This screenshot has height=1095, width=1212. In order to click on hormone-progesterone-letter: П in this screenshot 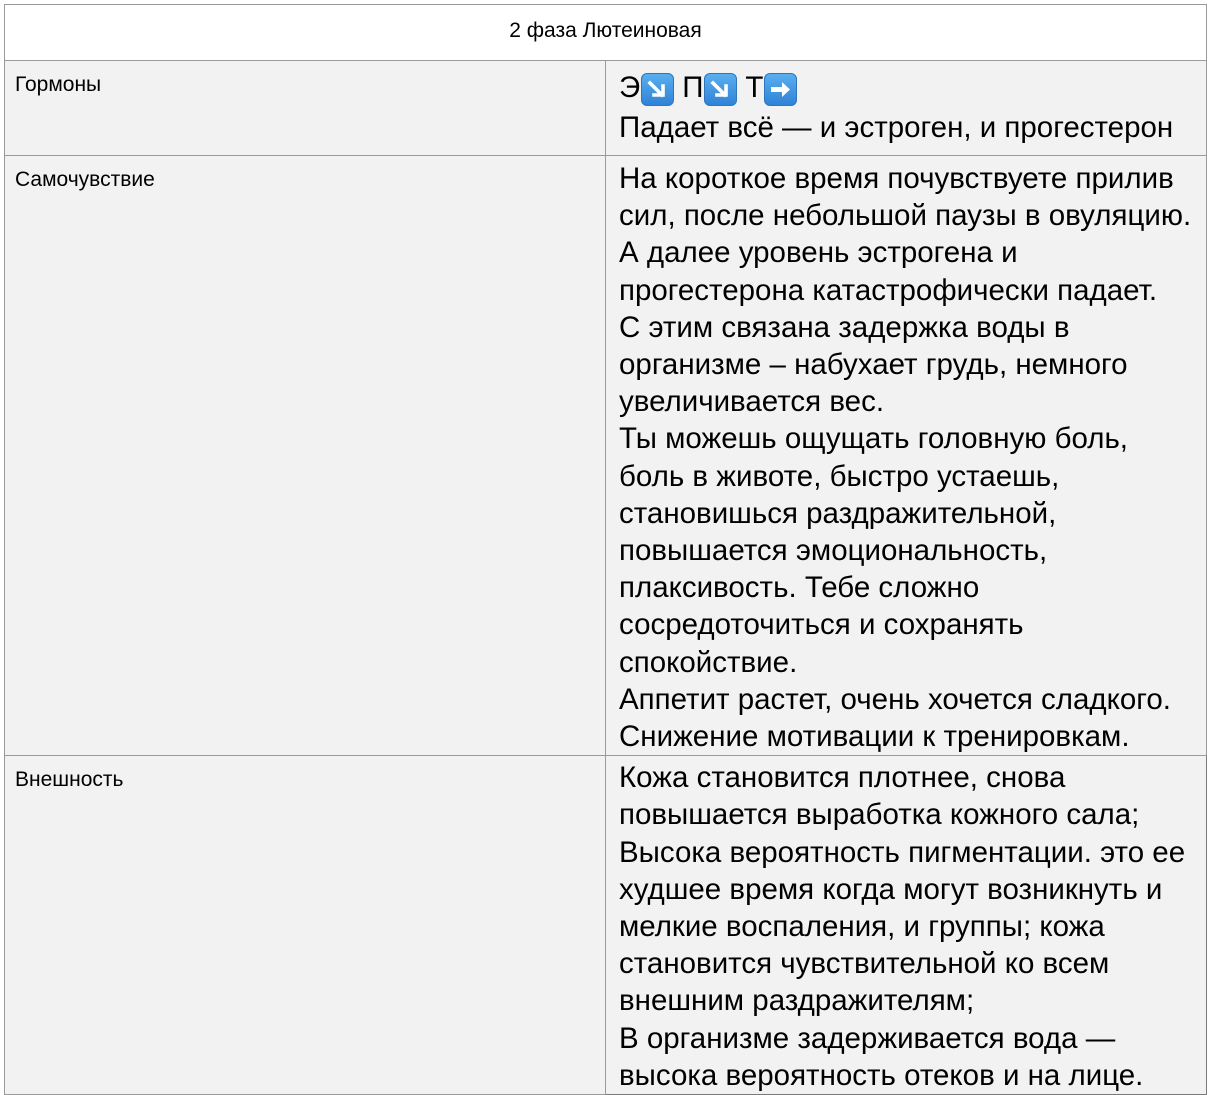, I will do `click(693, 88)`.